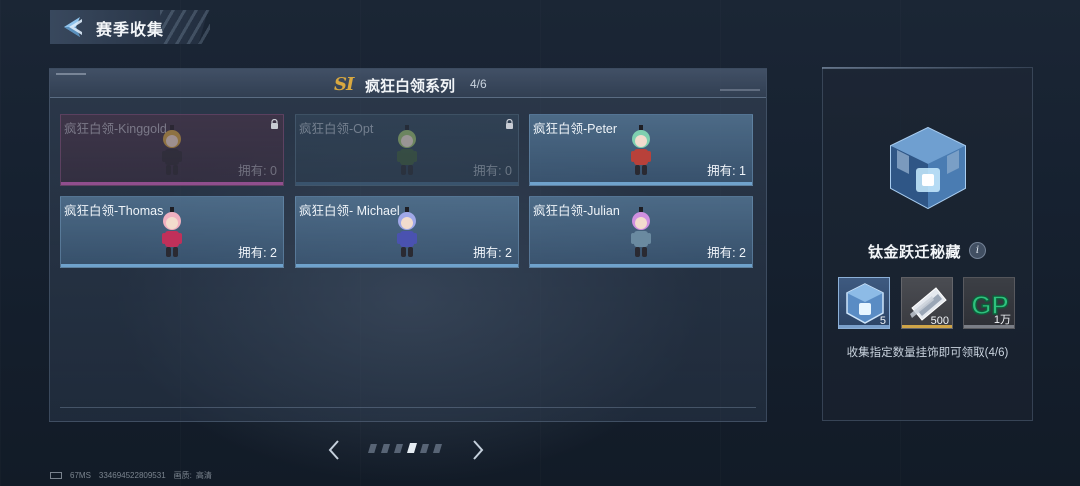 This screenshot has height=486, width=1080. I want to click on card-name: 疯狂白领-Thomas, so click(114, 211).